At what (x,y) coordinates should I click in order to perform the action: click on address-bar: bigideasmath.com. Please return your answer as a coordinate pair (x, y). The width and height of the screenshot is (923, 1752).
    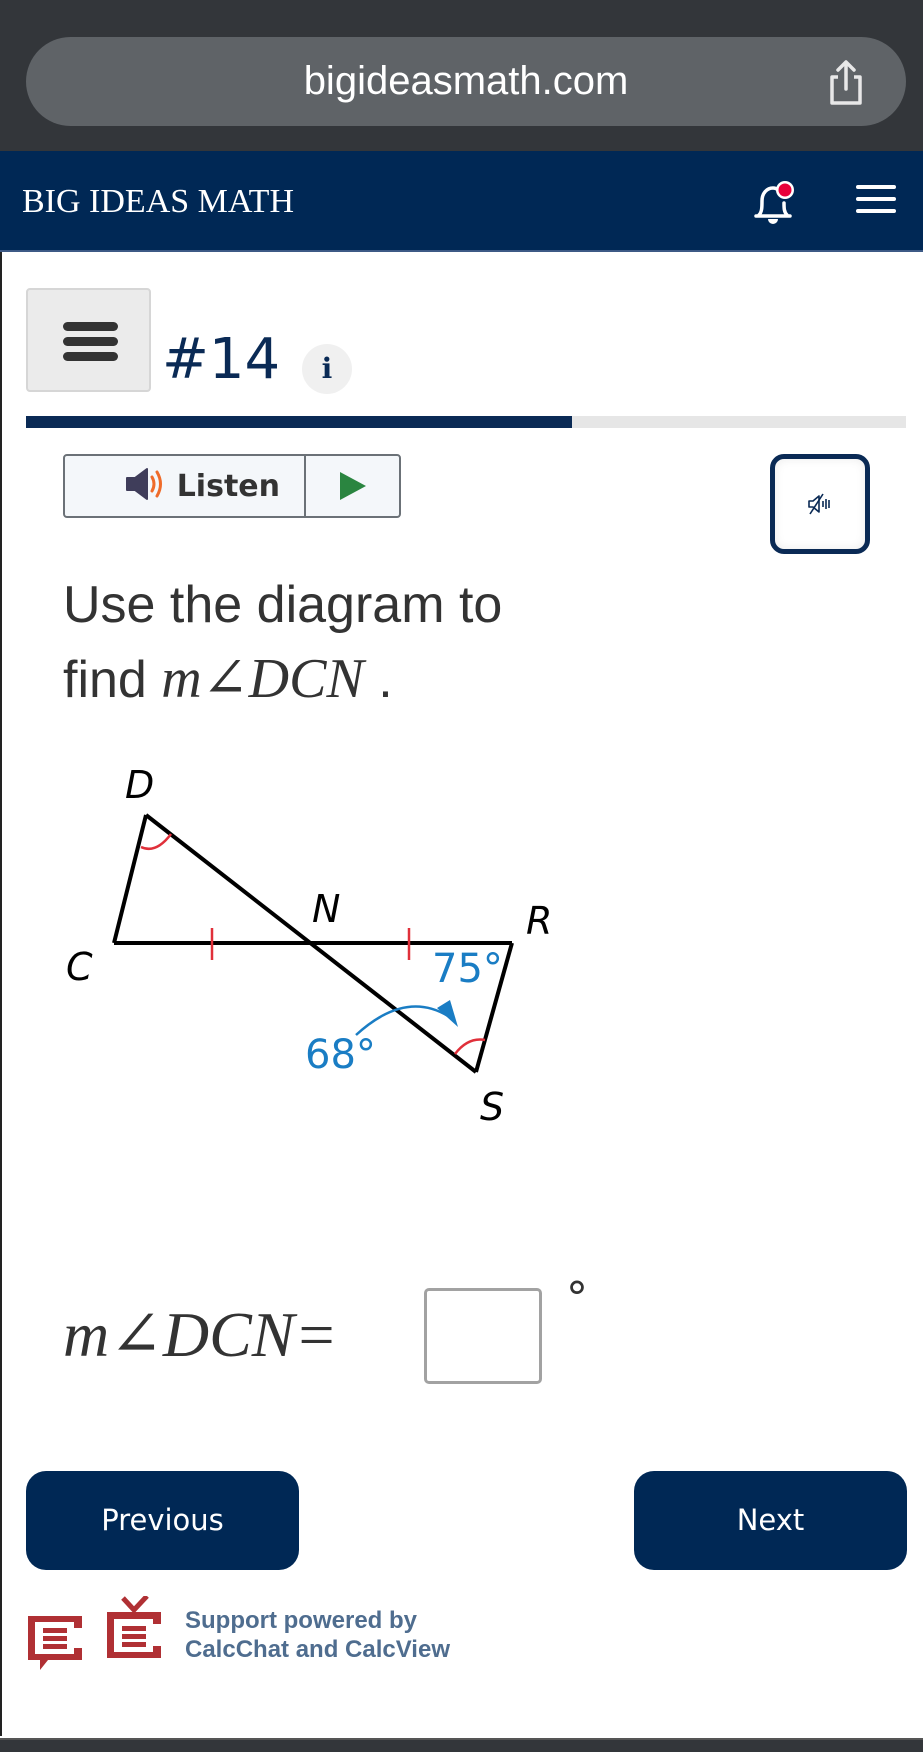
    Looking at the image, I should click on (466, 81).